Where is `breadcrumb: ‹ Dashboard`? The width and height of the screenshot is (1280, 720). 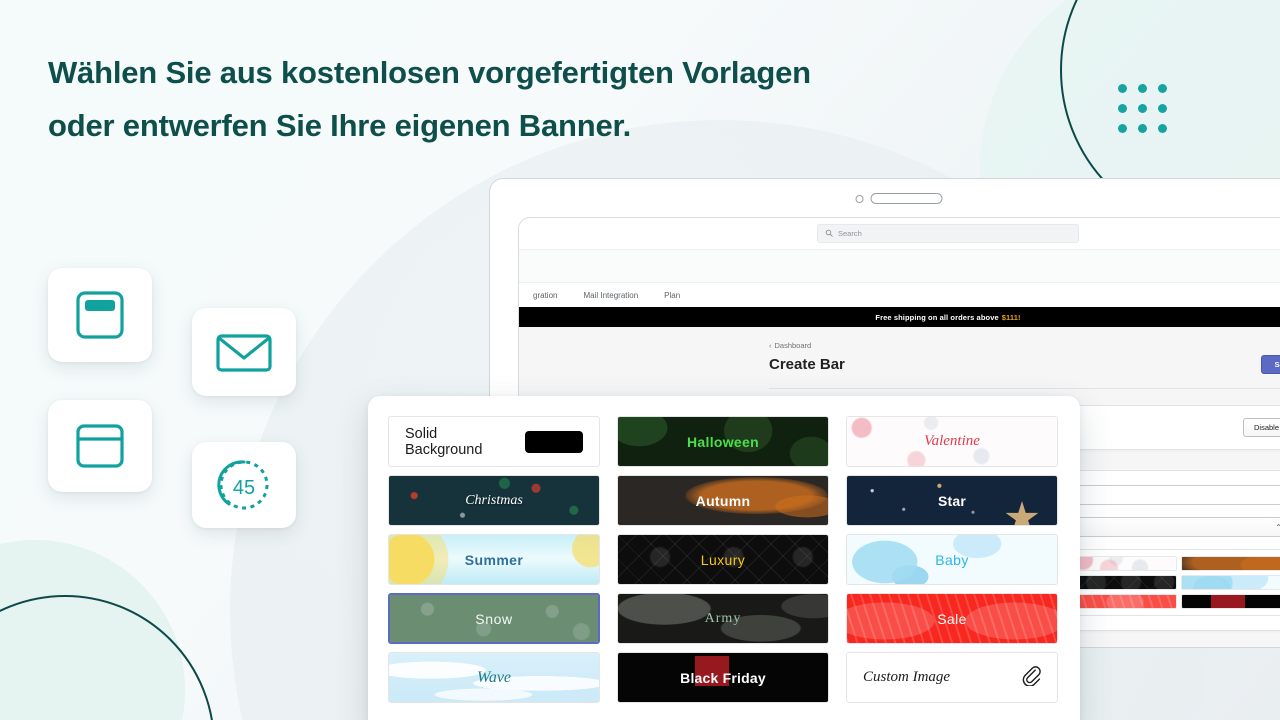 breadcrumb: ‹ Dashboard is located at coordinates (1024, 345).